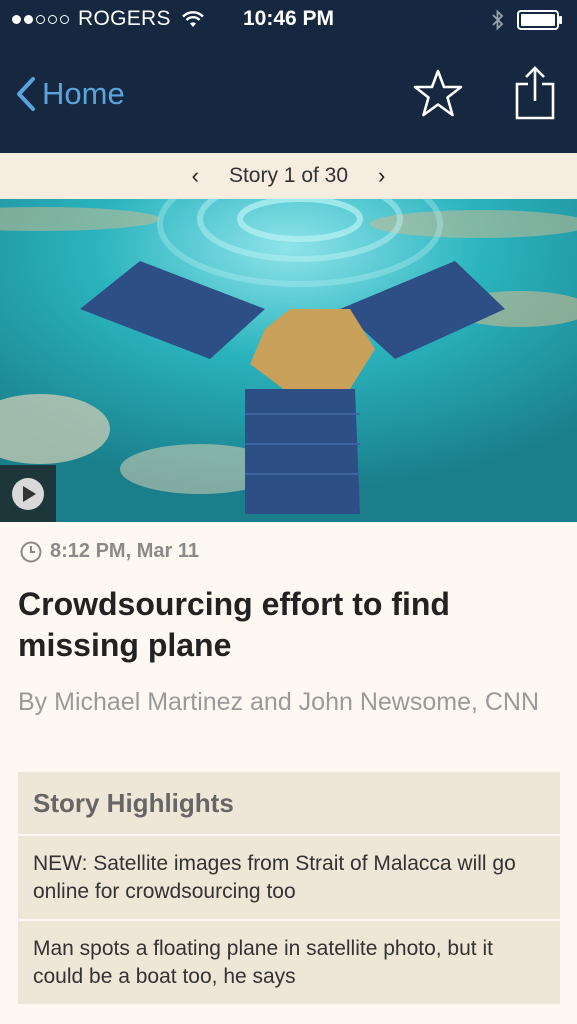  What do you see at coordinates (498, 20) in the screenshot?
I see `bluetooth-icon` at bounding box center [498, 20].